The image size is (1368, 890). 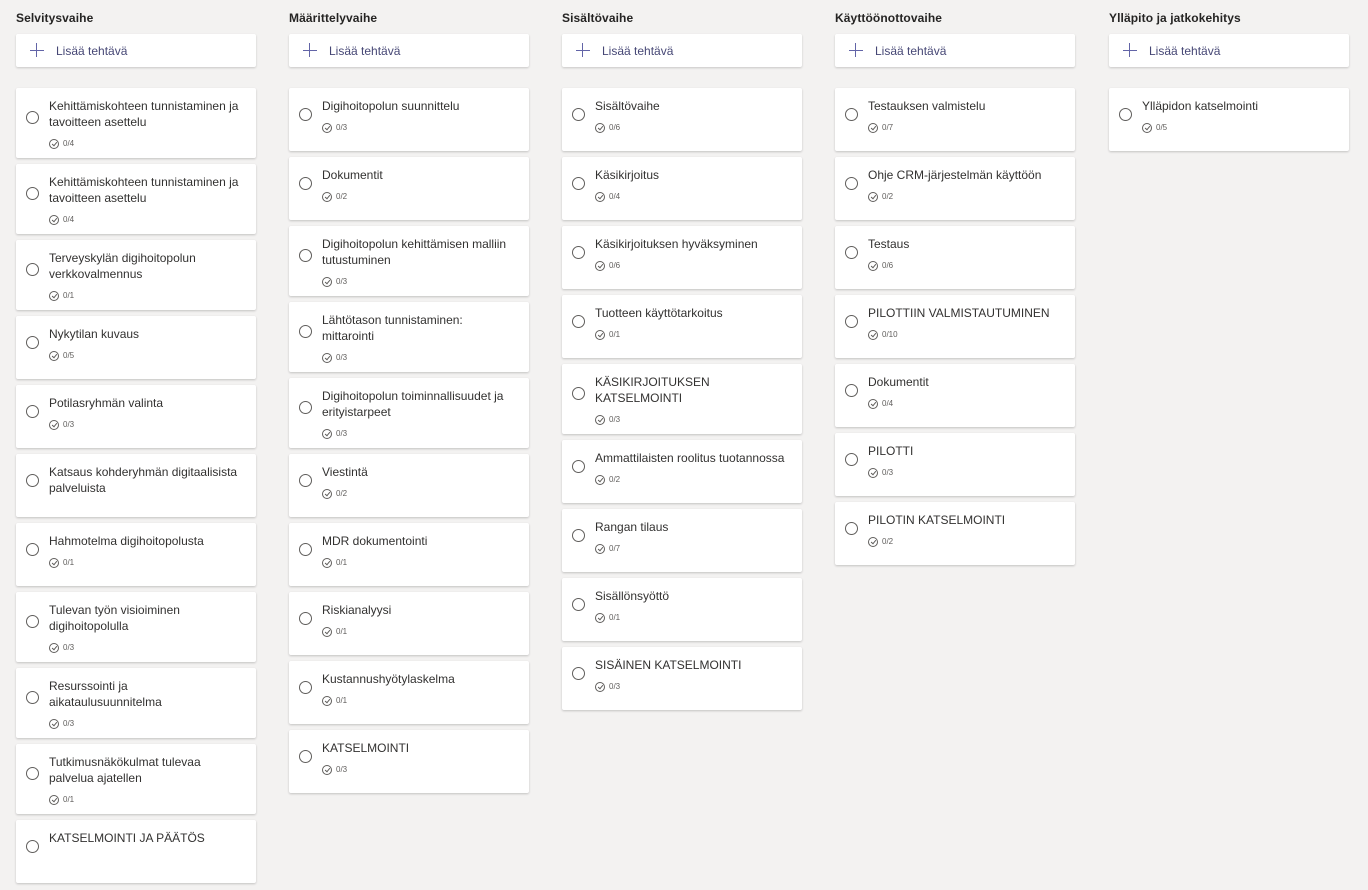 I want to click on checklist-count: 0/10, so click(x=890, y=334).